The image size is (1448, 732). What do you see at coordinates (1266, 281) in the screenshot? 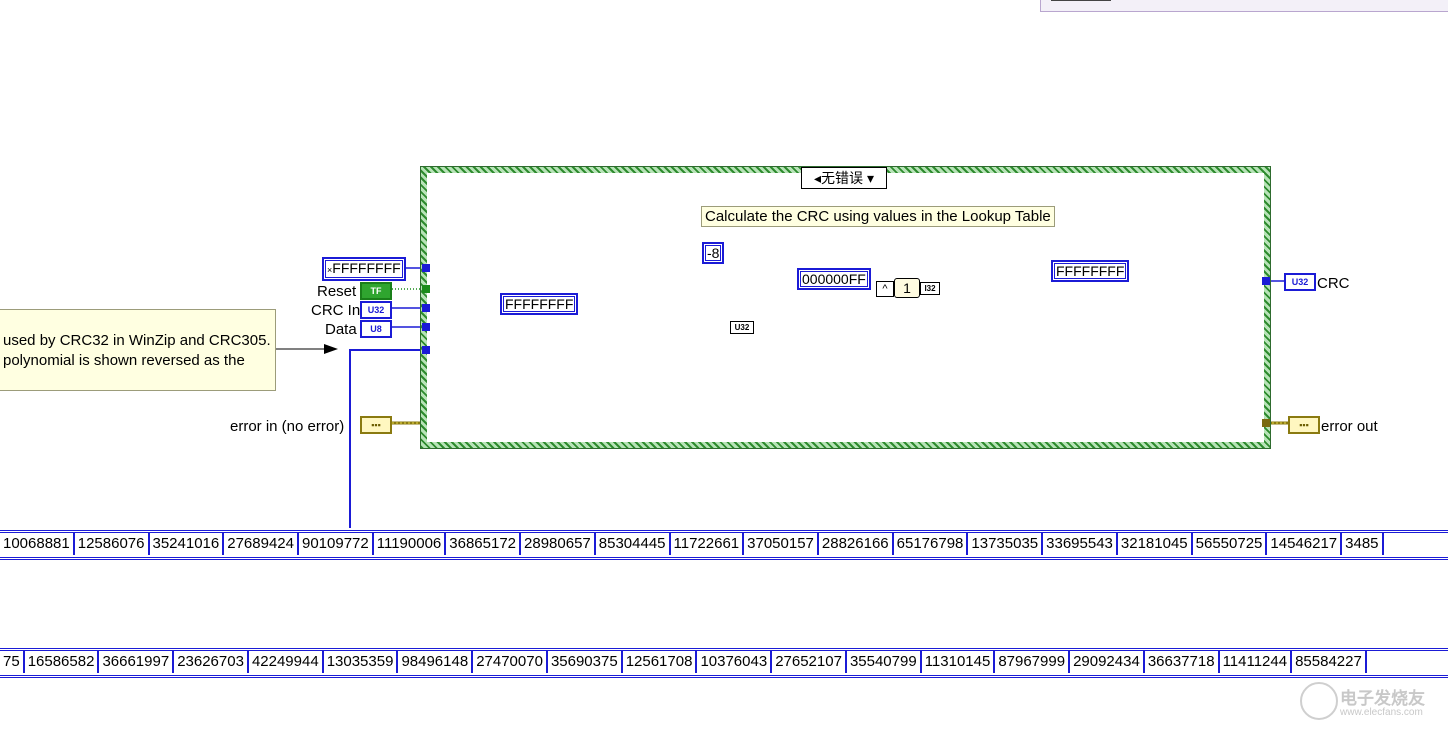
I see `tunnel-crc-out` at bounding box center [1266, 281].